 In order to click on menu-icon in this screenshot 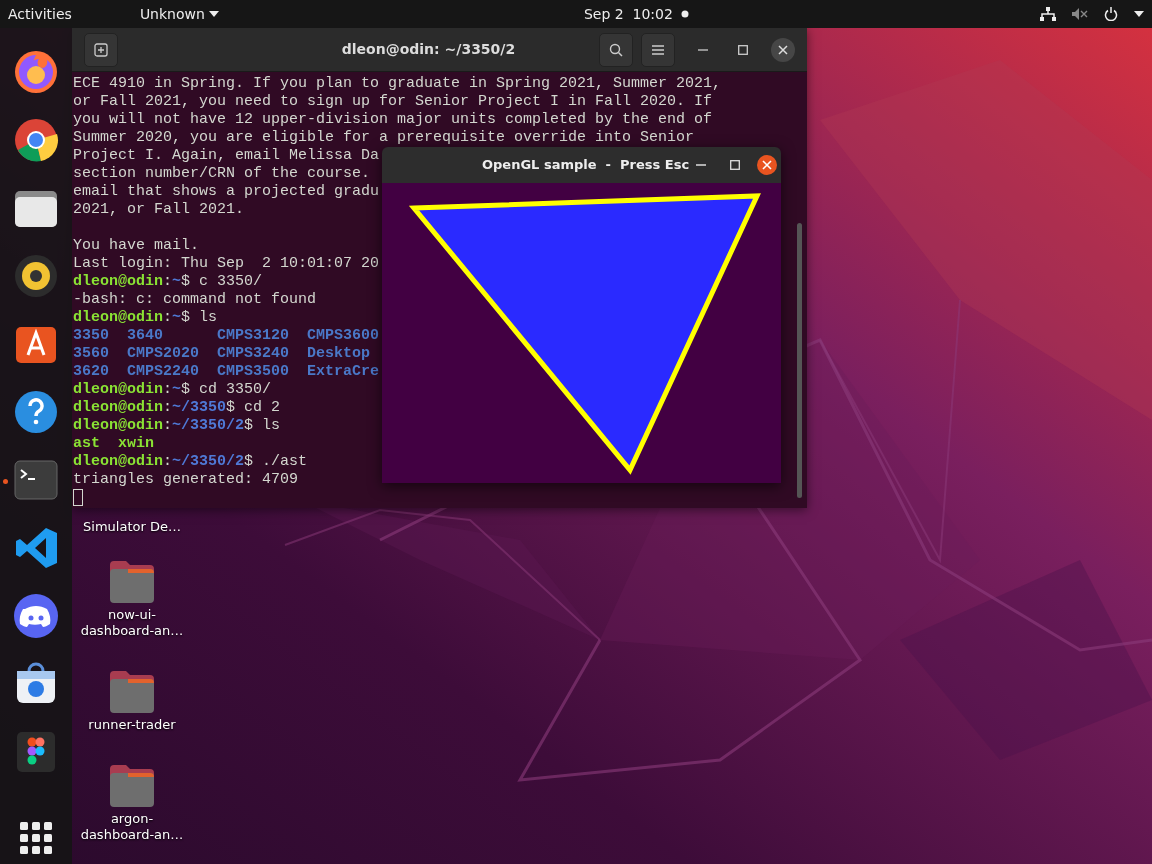, I will do `click(658, 49)`.